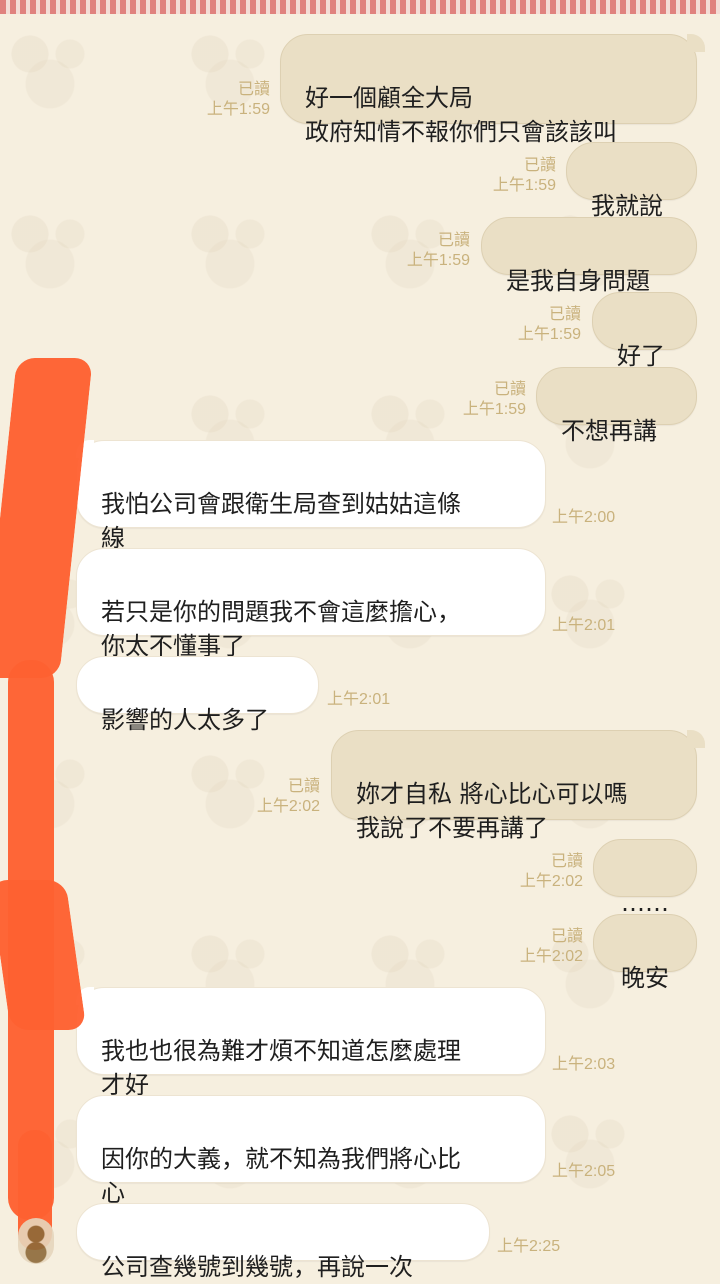 The height and width of the screenshot is (1284, 720). I want to click on message-meta-8: 上午2:01, so click(367, 700).